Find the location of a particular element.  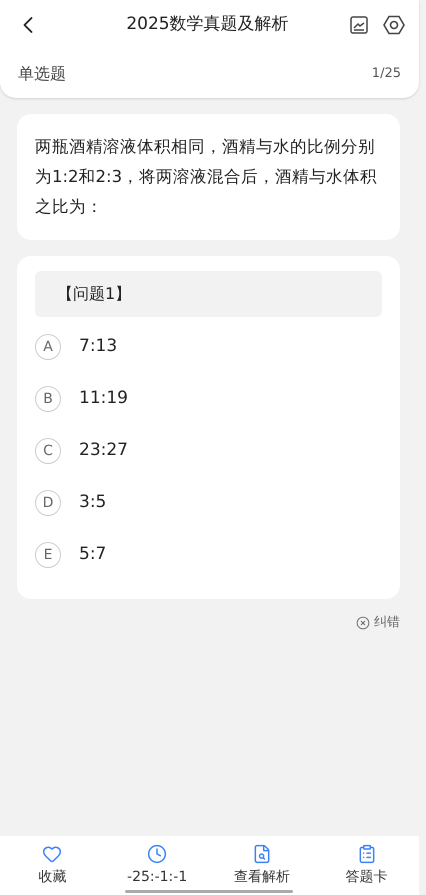

option-text: 5:7 is located at coordinates (92, 554).